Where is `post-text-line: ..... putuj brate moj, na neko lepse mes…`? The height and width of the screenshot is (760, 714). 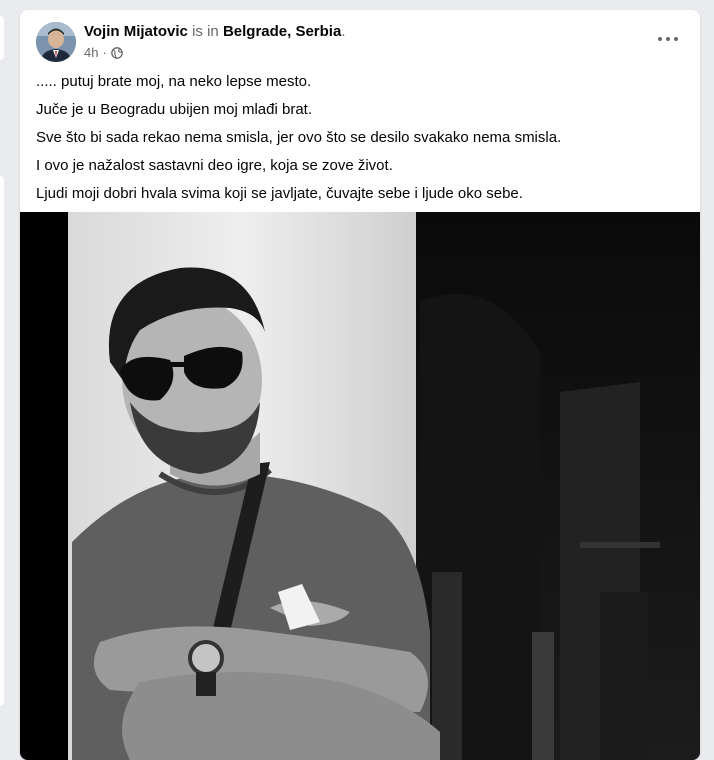 post-text-line: ..... putuj brate moj, na neko lepse mes… is located at coordinates (174, 81).